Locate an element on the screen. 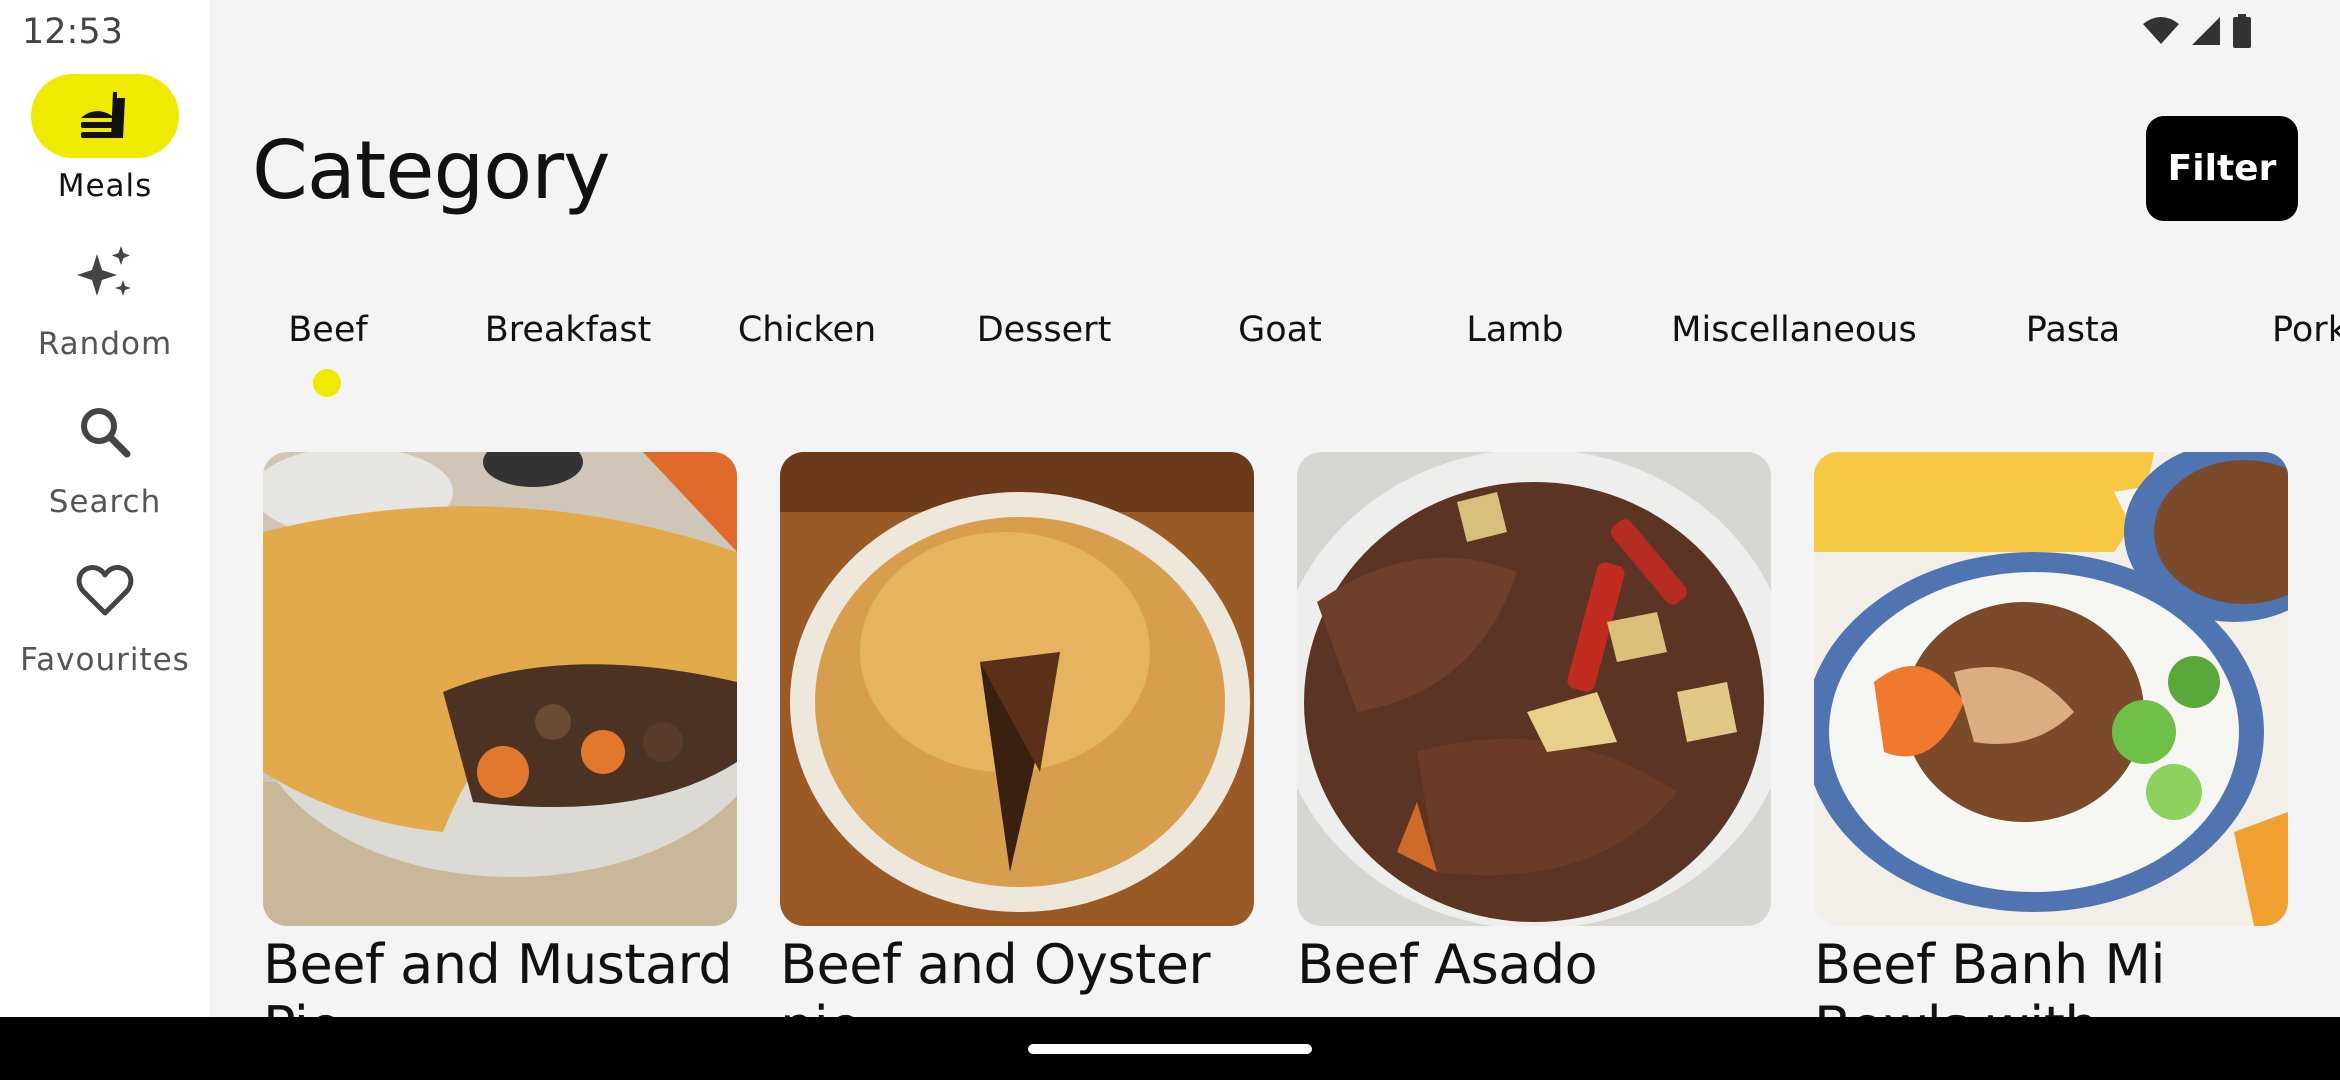  tab-dessert: Dessert is located at coordinates (1044, 330).